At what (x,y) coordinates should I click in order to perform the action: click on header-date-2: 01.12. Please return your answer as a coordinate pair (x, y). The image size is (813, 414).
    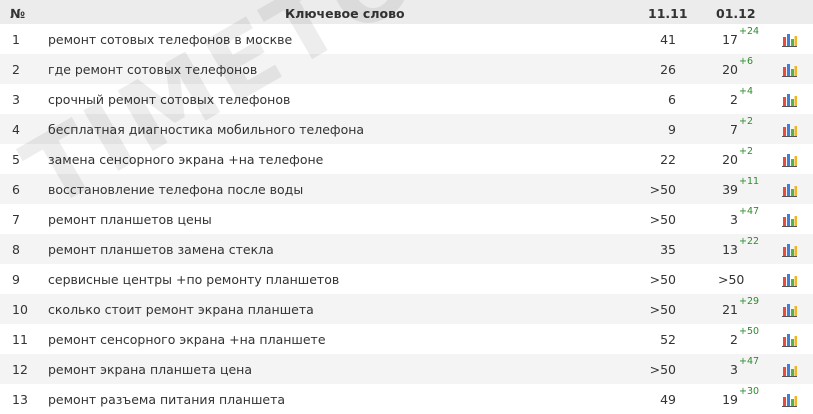
    Looking at the image, I should click on (736, 13).